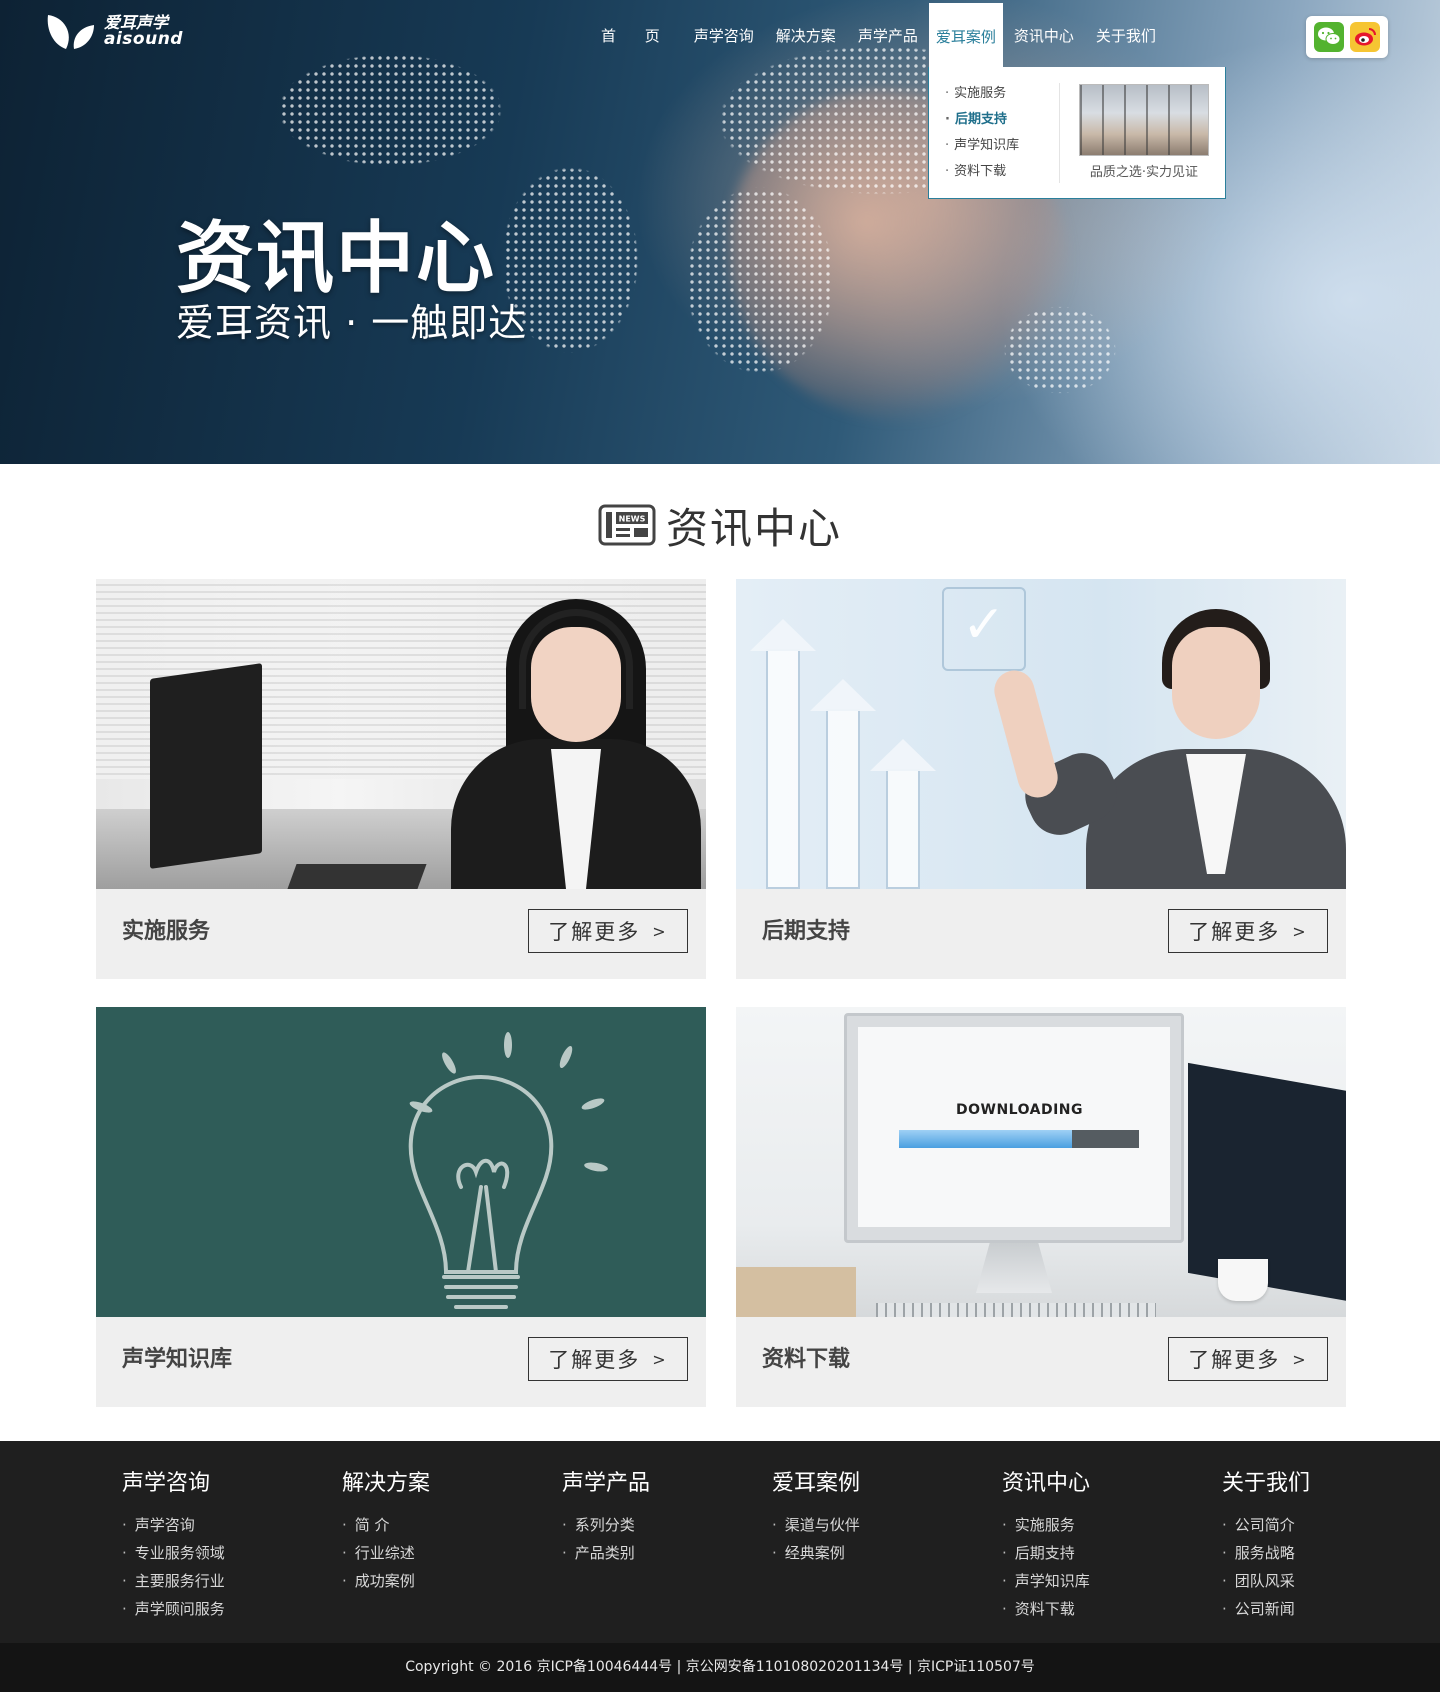  I want to click on lightbulb-icon, so click(508, 1170).